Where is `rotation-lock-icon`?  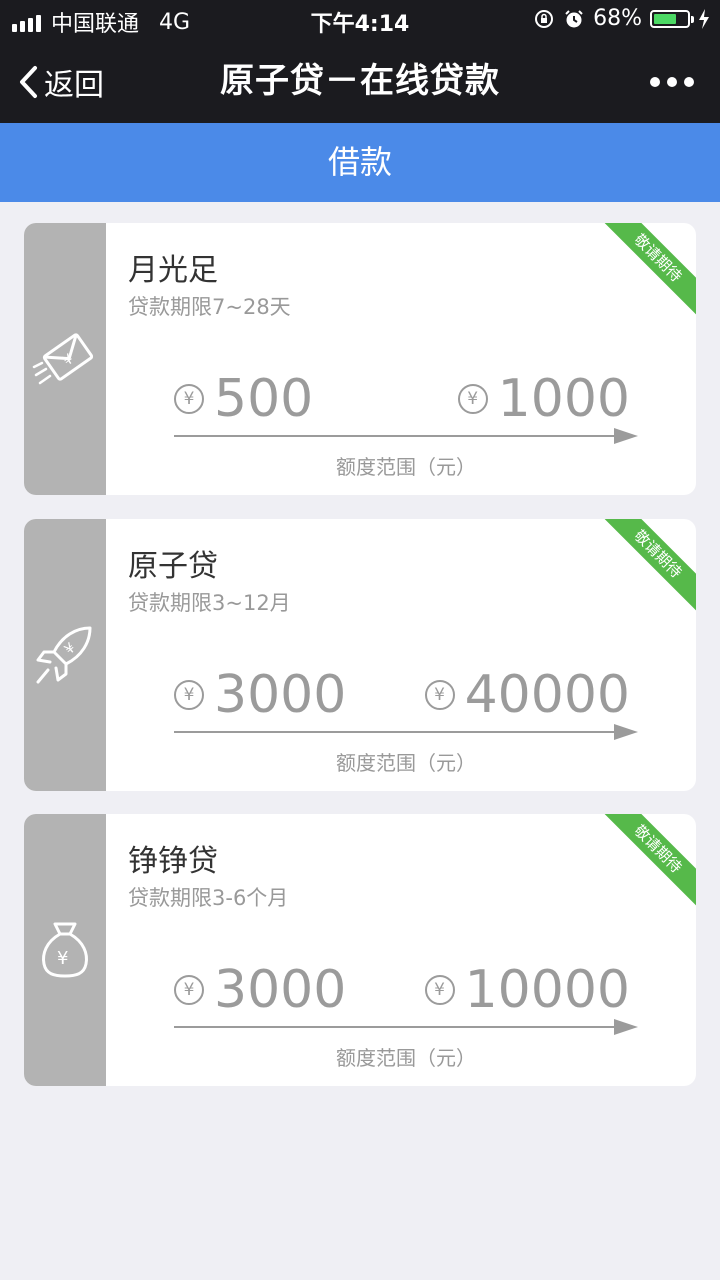
rotation-lock-icon is located at coordinates (544, 18).